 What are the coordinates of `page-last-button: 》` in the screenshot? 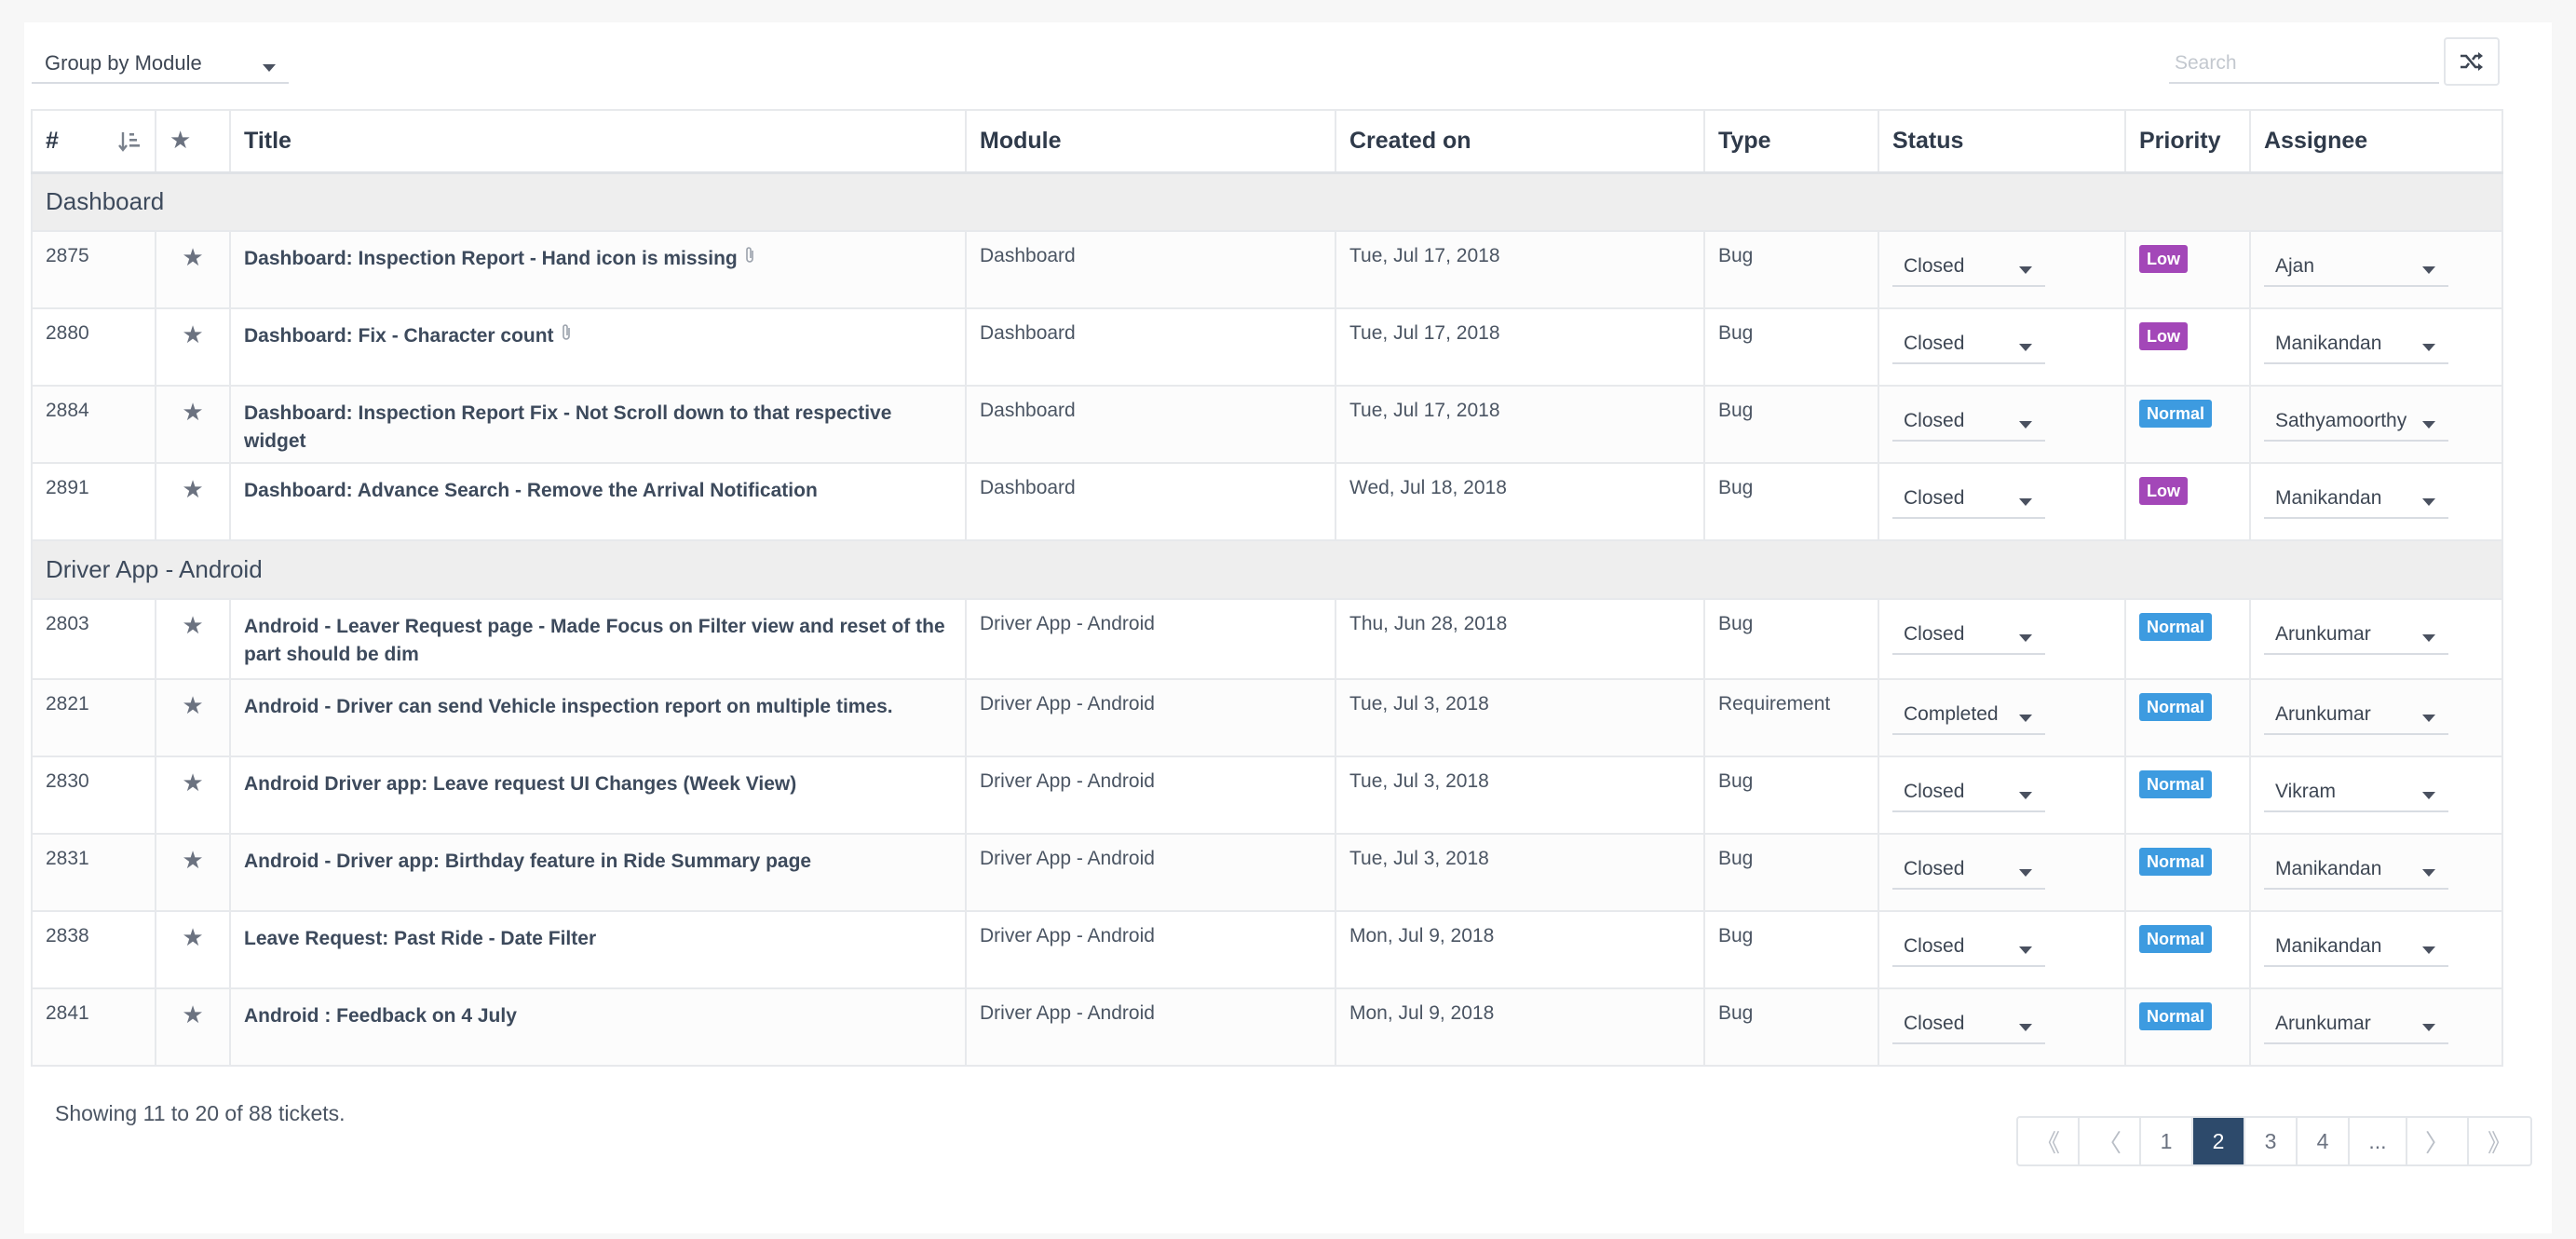 It's located at (2499, 1141).